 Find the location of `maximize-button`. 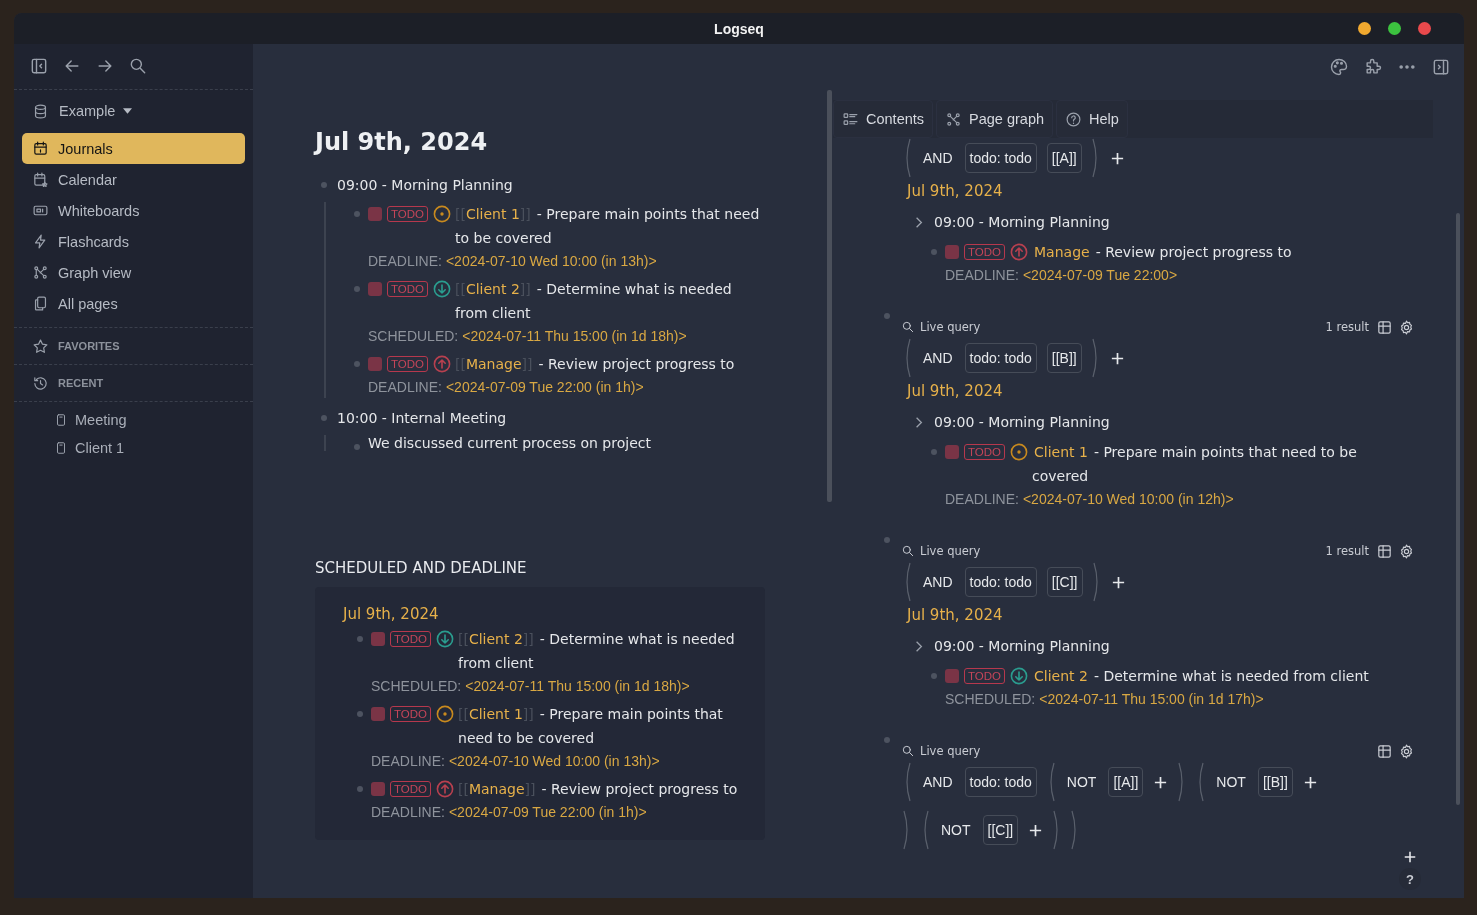

maximize-button is located at coordinates (1394, 28).